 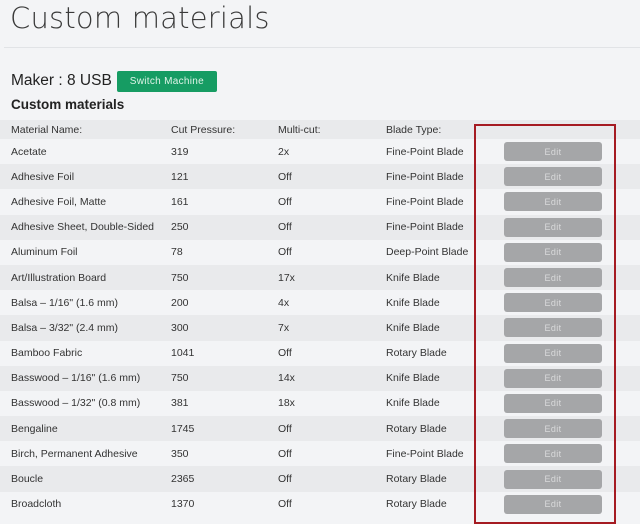 What do you see at coordinates (177, 252) in the screenshot?
I see `cut-pressure-cell: 78` at bounding box center [177, 252].